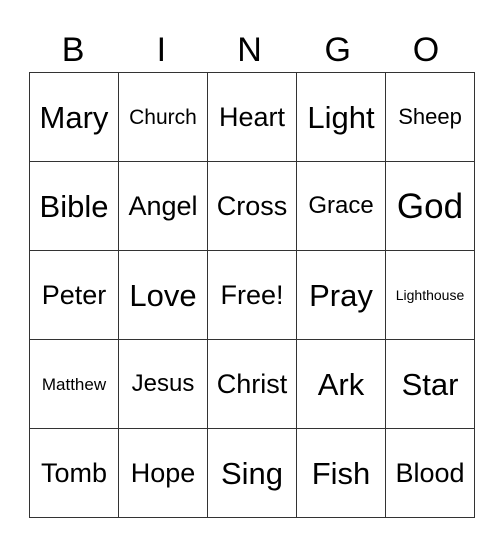 Image resolution: width=500 pixels, height=544 pixels. Describe the element at coordinates (337, 50) in the screenshot. I see `header-letter-g: G` at that location.